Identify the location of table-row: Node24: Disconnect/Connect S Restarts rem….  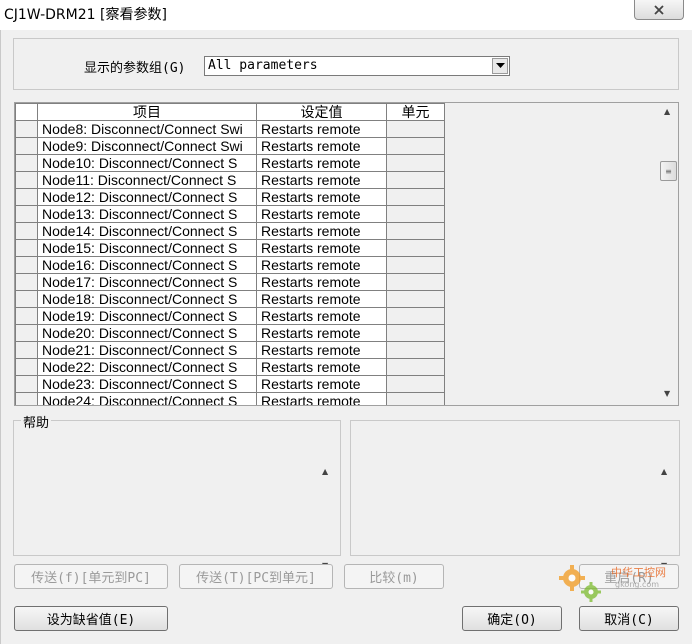
(230, 398).